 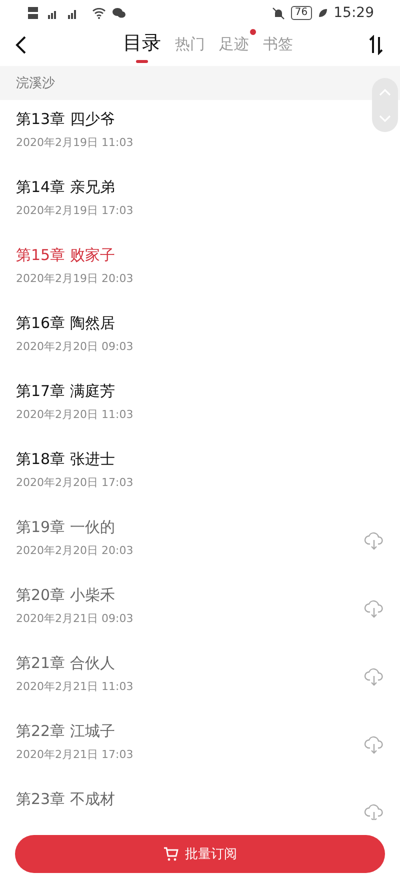 I want to click on chapter-title: 第17章 满庭芳, so click(x=65, y=391).